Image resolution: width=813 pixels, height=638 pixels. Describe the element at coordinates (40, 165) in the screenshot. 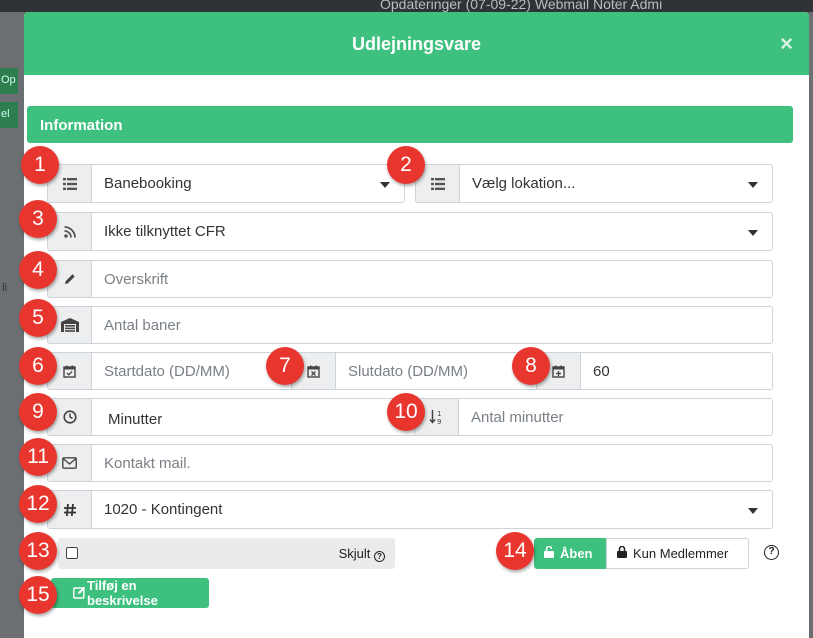

I see `annotation-badge: 1` at that location.